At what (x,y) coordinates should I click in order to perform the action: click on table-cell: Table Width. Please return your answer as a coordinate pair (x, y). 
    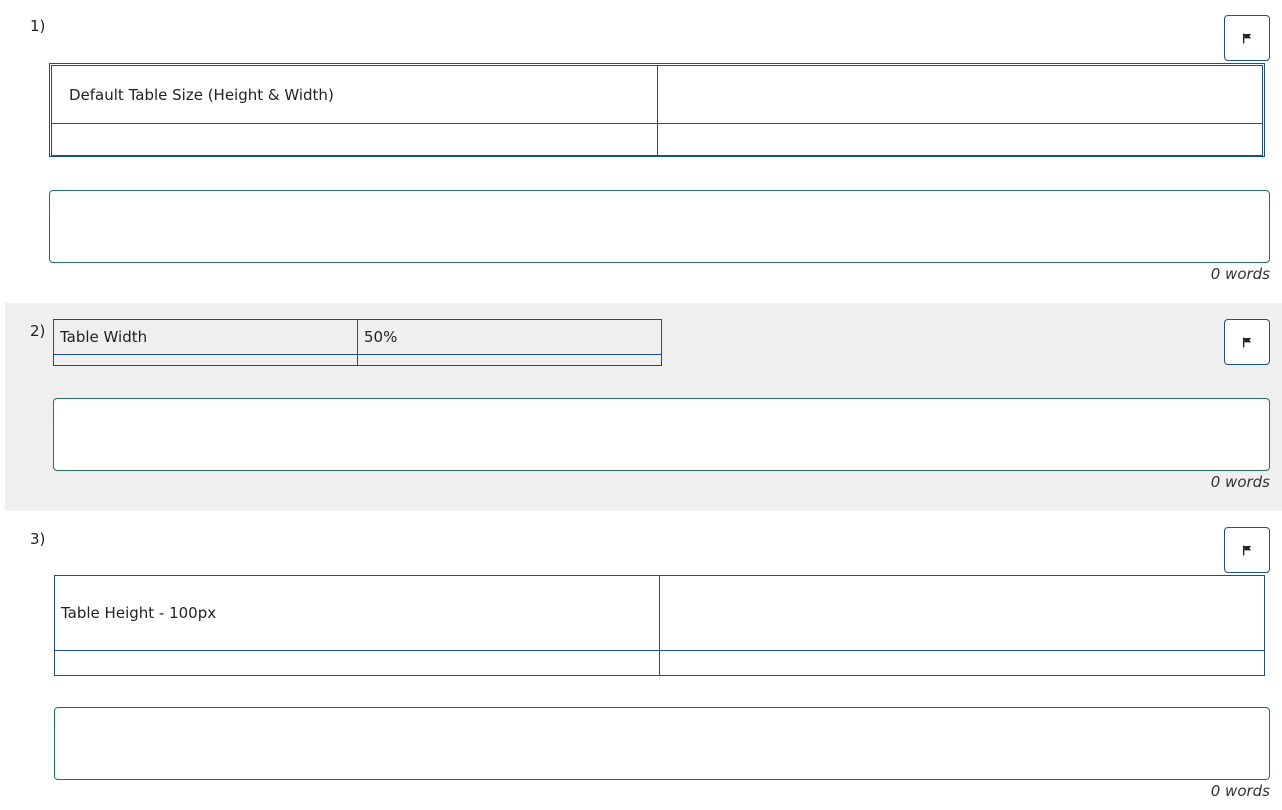
    Looking at the image, I should click on (205, 337).